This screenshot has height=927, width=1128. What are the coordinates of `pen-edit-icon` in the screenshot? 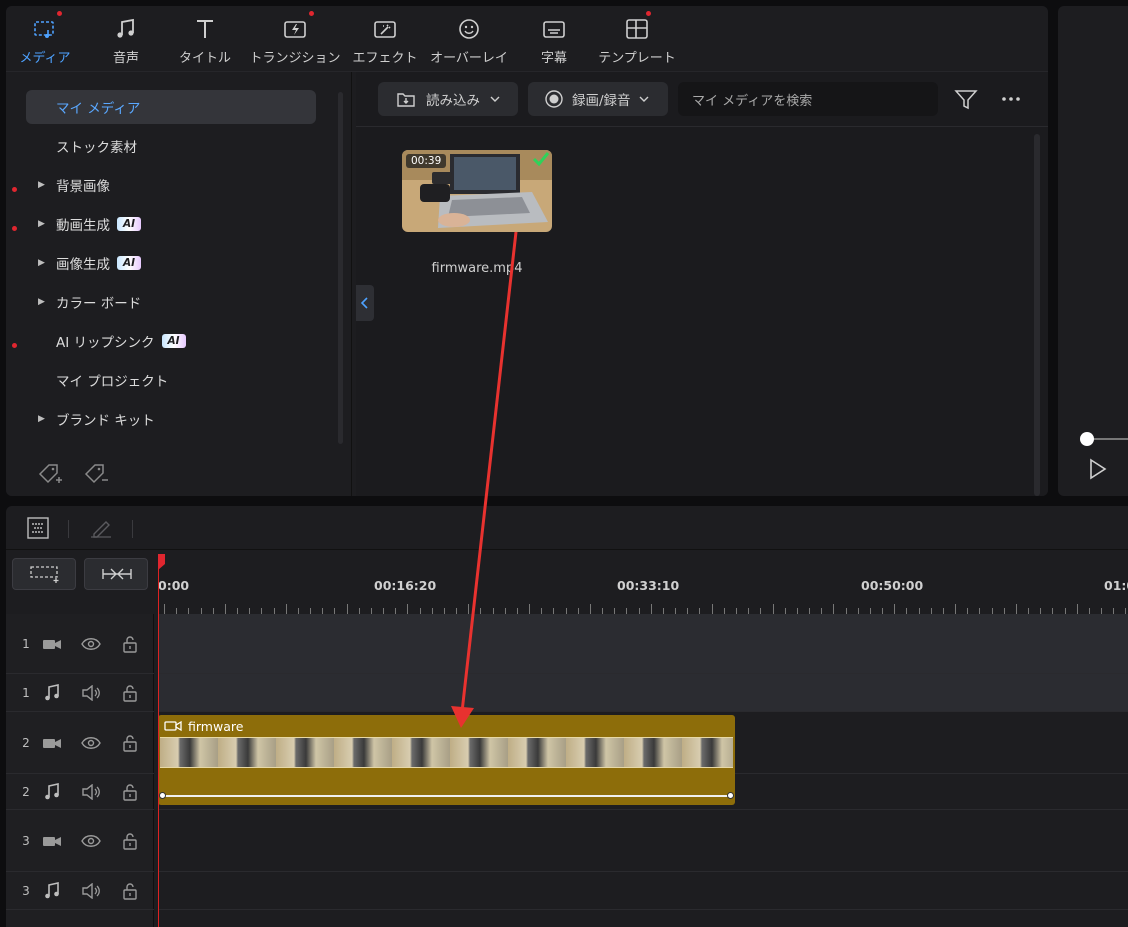 It's located at (101, 528).